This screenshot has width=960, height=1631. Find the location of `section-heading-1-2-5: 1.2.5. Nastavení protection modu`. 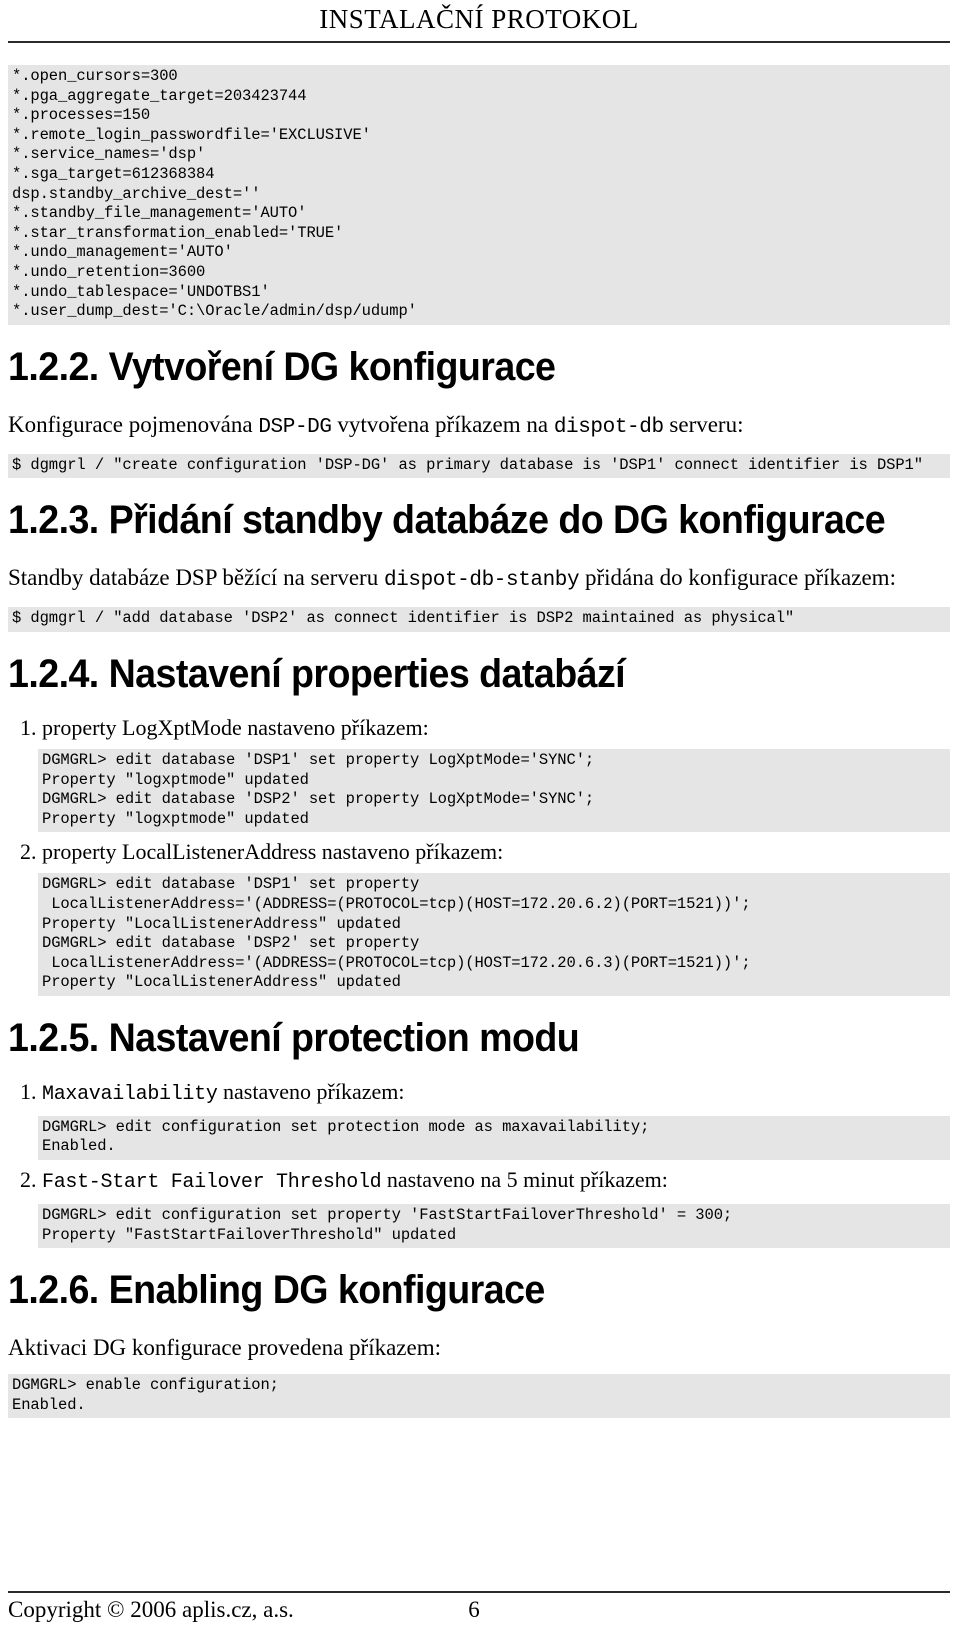

section-heading-1-2-5: 1.2.5. Nastavení protection modu is located at coordinates (294, 1037).